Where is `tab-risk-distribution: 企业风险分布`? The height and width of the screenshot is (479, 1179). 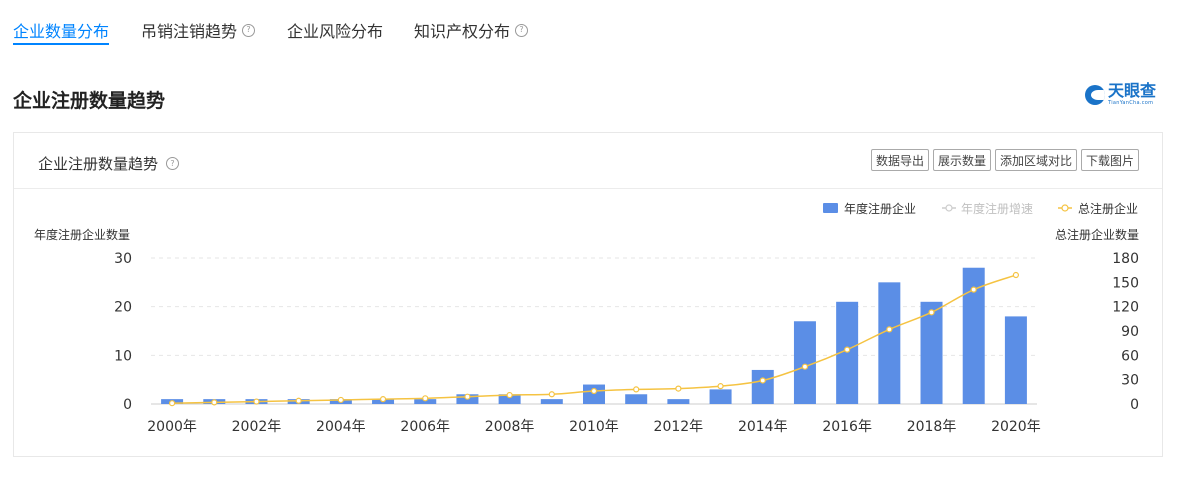
tab-risk-distribution: 企业风险分布 is located at coordinates (335, 30).